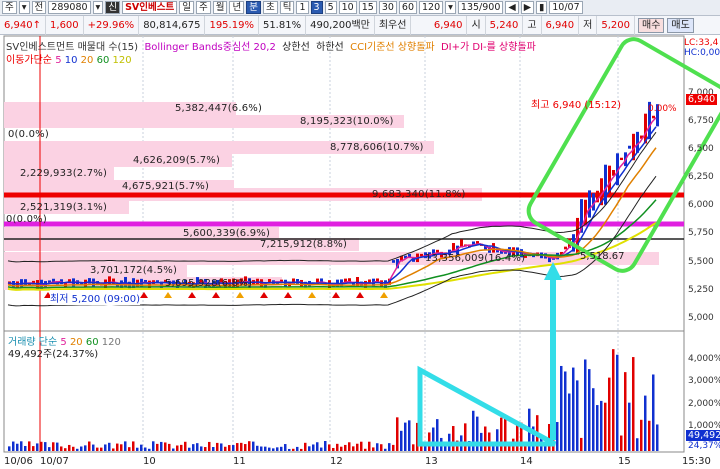  Describe the element at coordinates (431, 7) in the screenshot. I see `toolbar-item: 120` at that location.